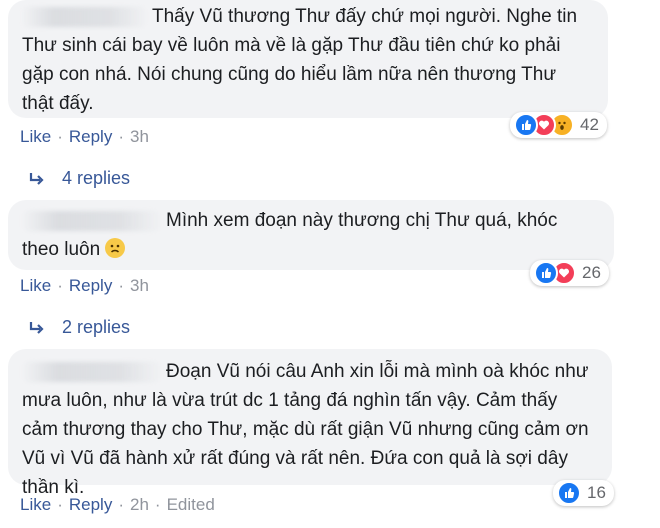  Describe the element at coordinates (115, 248) in the screenshot. I see `sad-face-icon` at that location.